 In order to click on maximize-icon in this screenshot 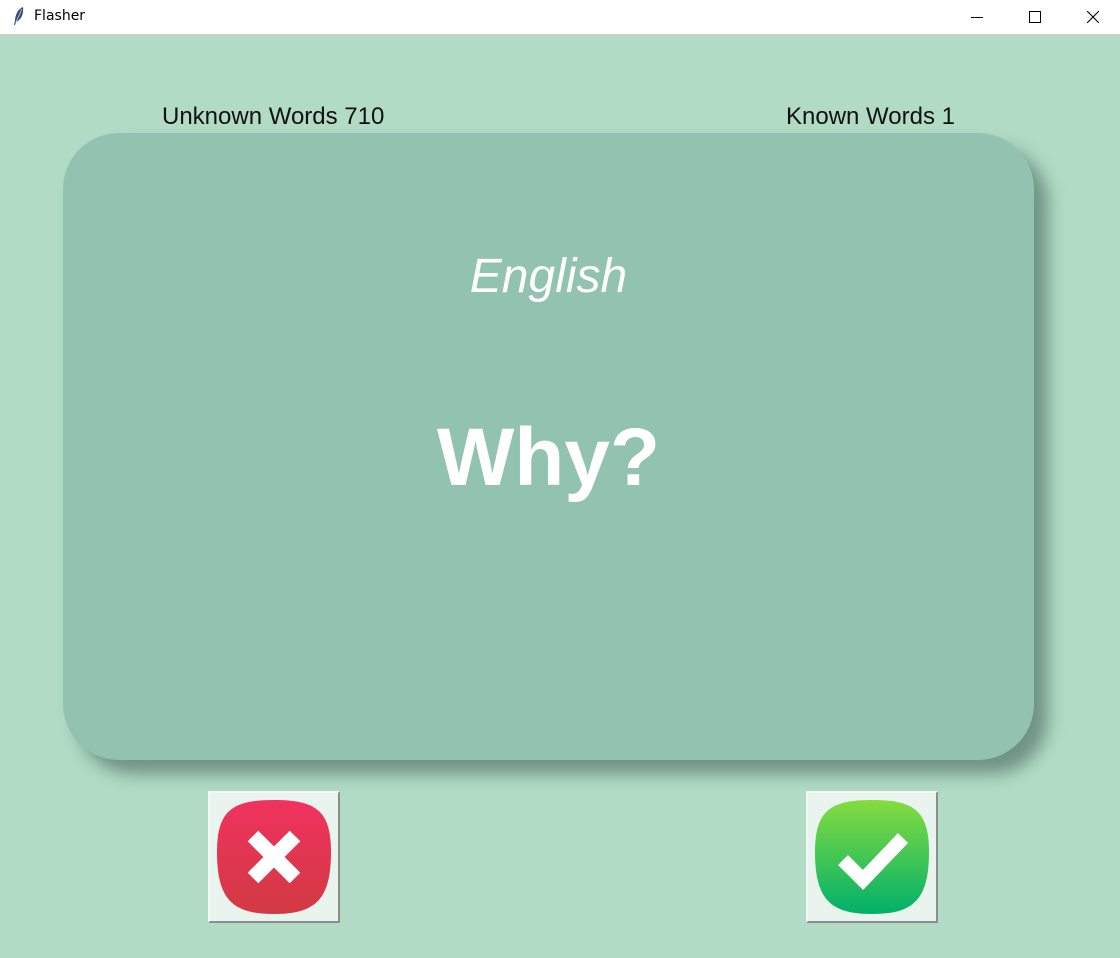, I will do `click(1035, 17)`.